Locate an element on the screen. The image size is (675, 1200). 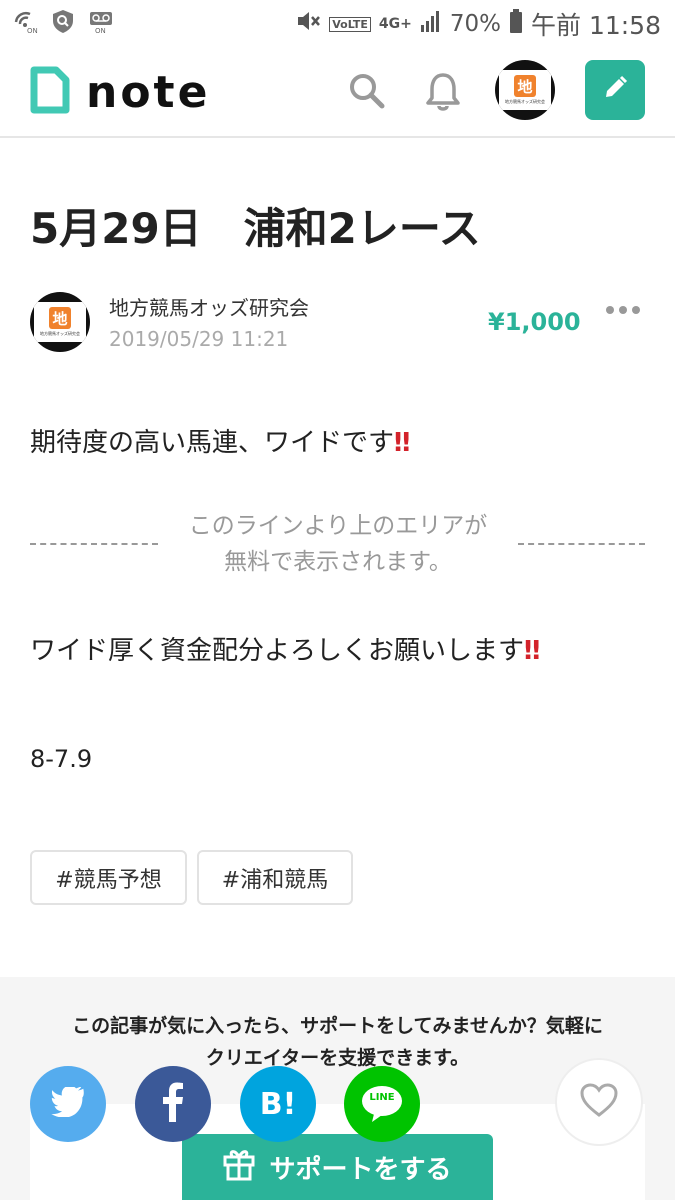
line-icon: LINE is located at coordinates (382, 1104).